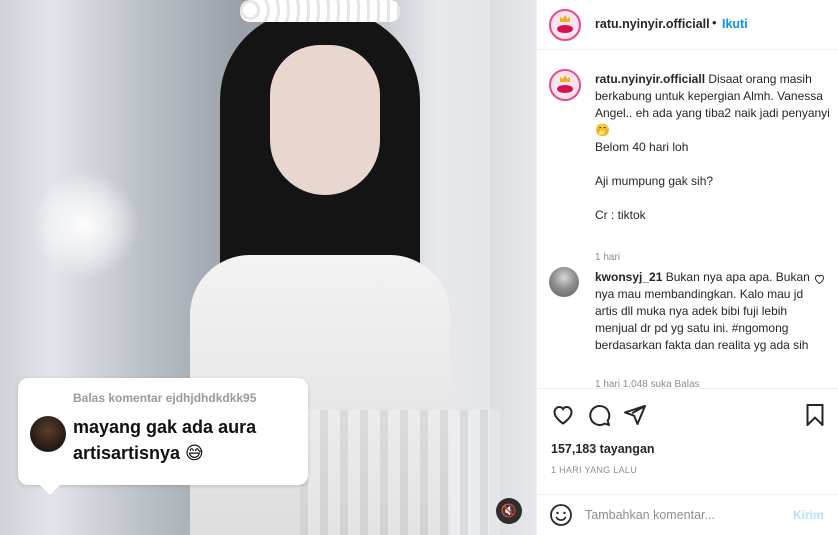 The image size is (838, 535). What do you see at coordinates (320, 11) in the screenshot?
I see `flower-crown` at bounding box center [320, 11].